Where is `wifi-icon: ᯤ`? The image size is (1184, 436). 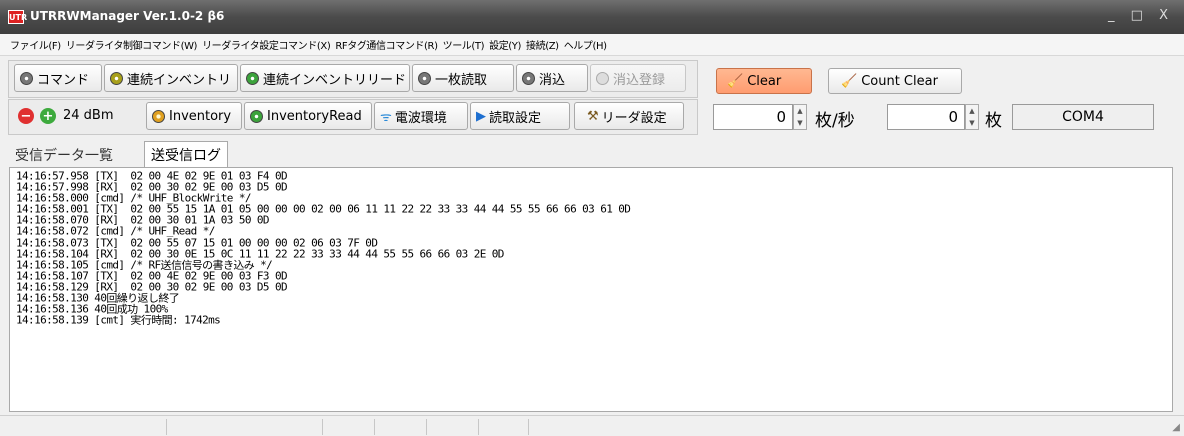 wifi-icon: ᯤ is located at coordinates (386, 117).